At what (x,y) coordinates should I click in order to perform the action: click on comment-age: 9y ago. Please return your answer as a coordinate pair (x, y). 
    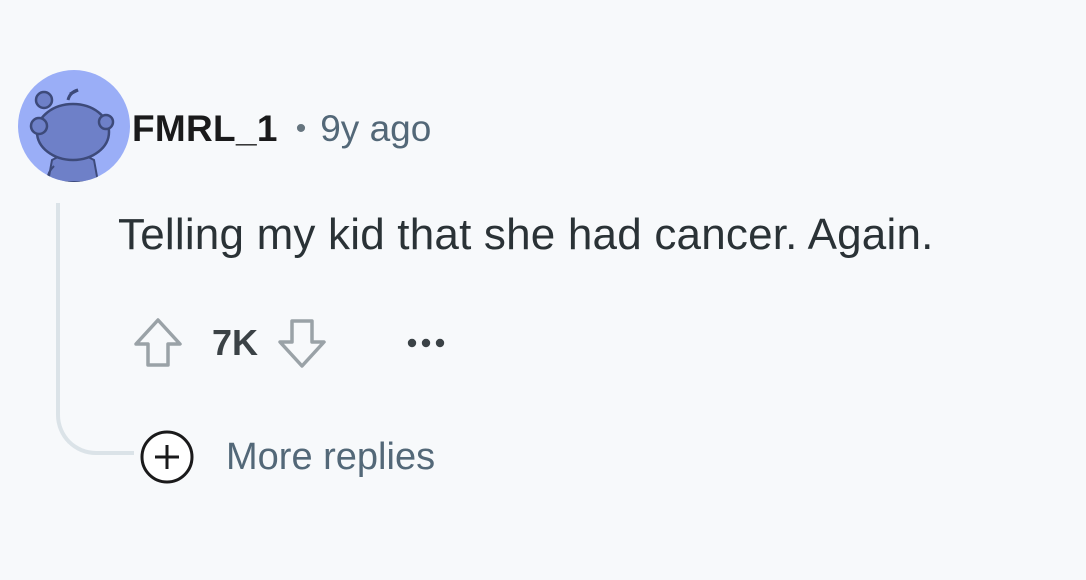
    Looking at the image, I should click on (376, 128).